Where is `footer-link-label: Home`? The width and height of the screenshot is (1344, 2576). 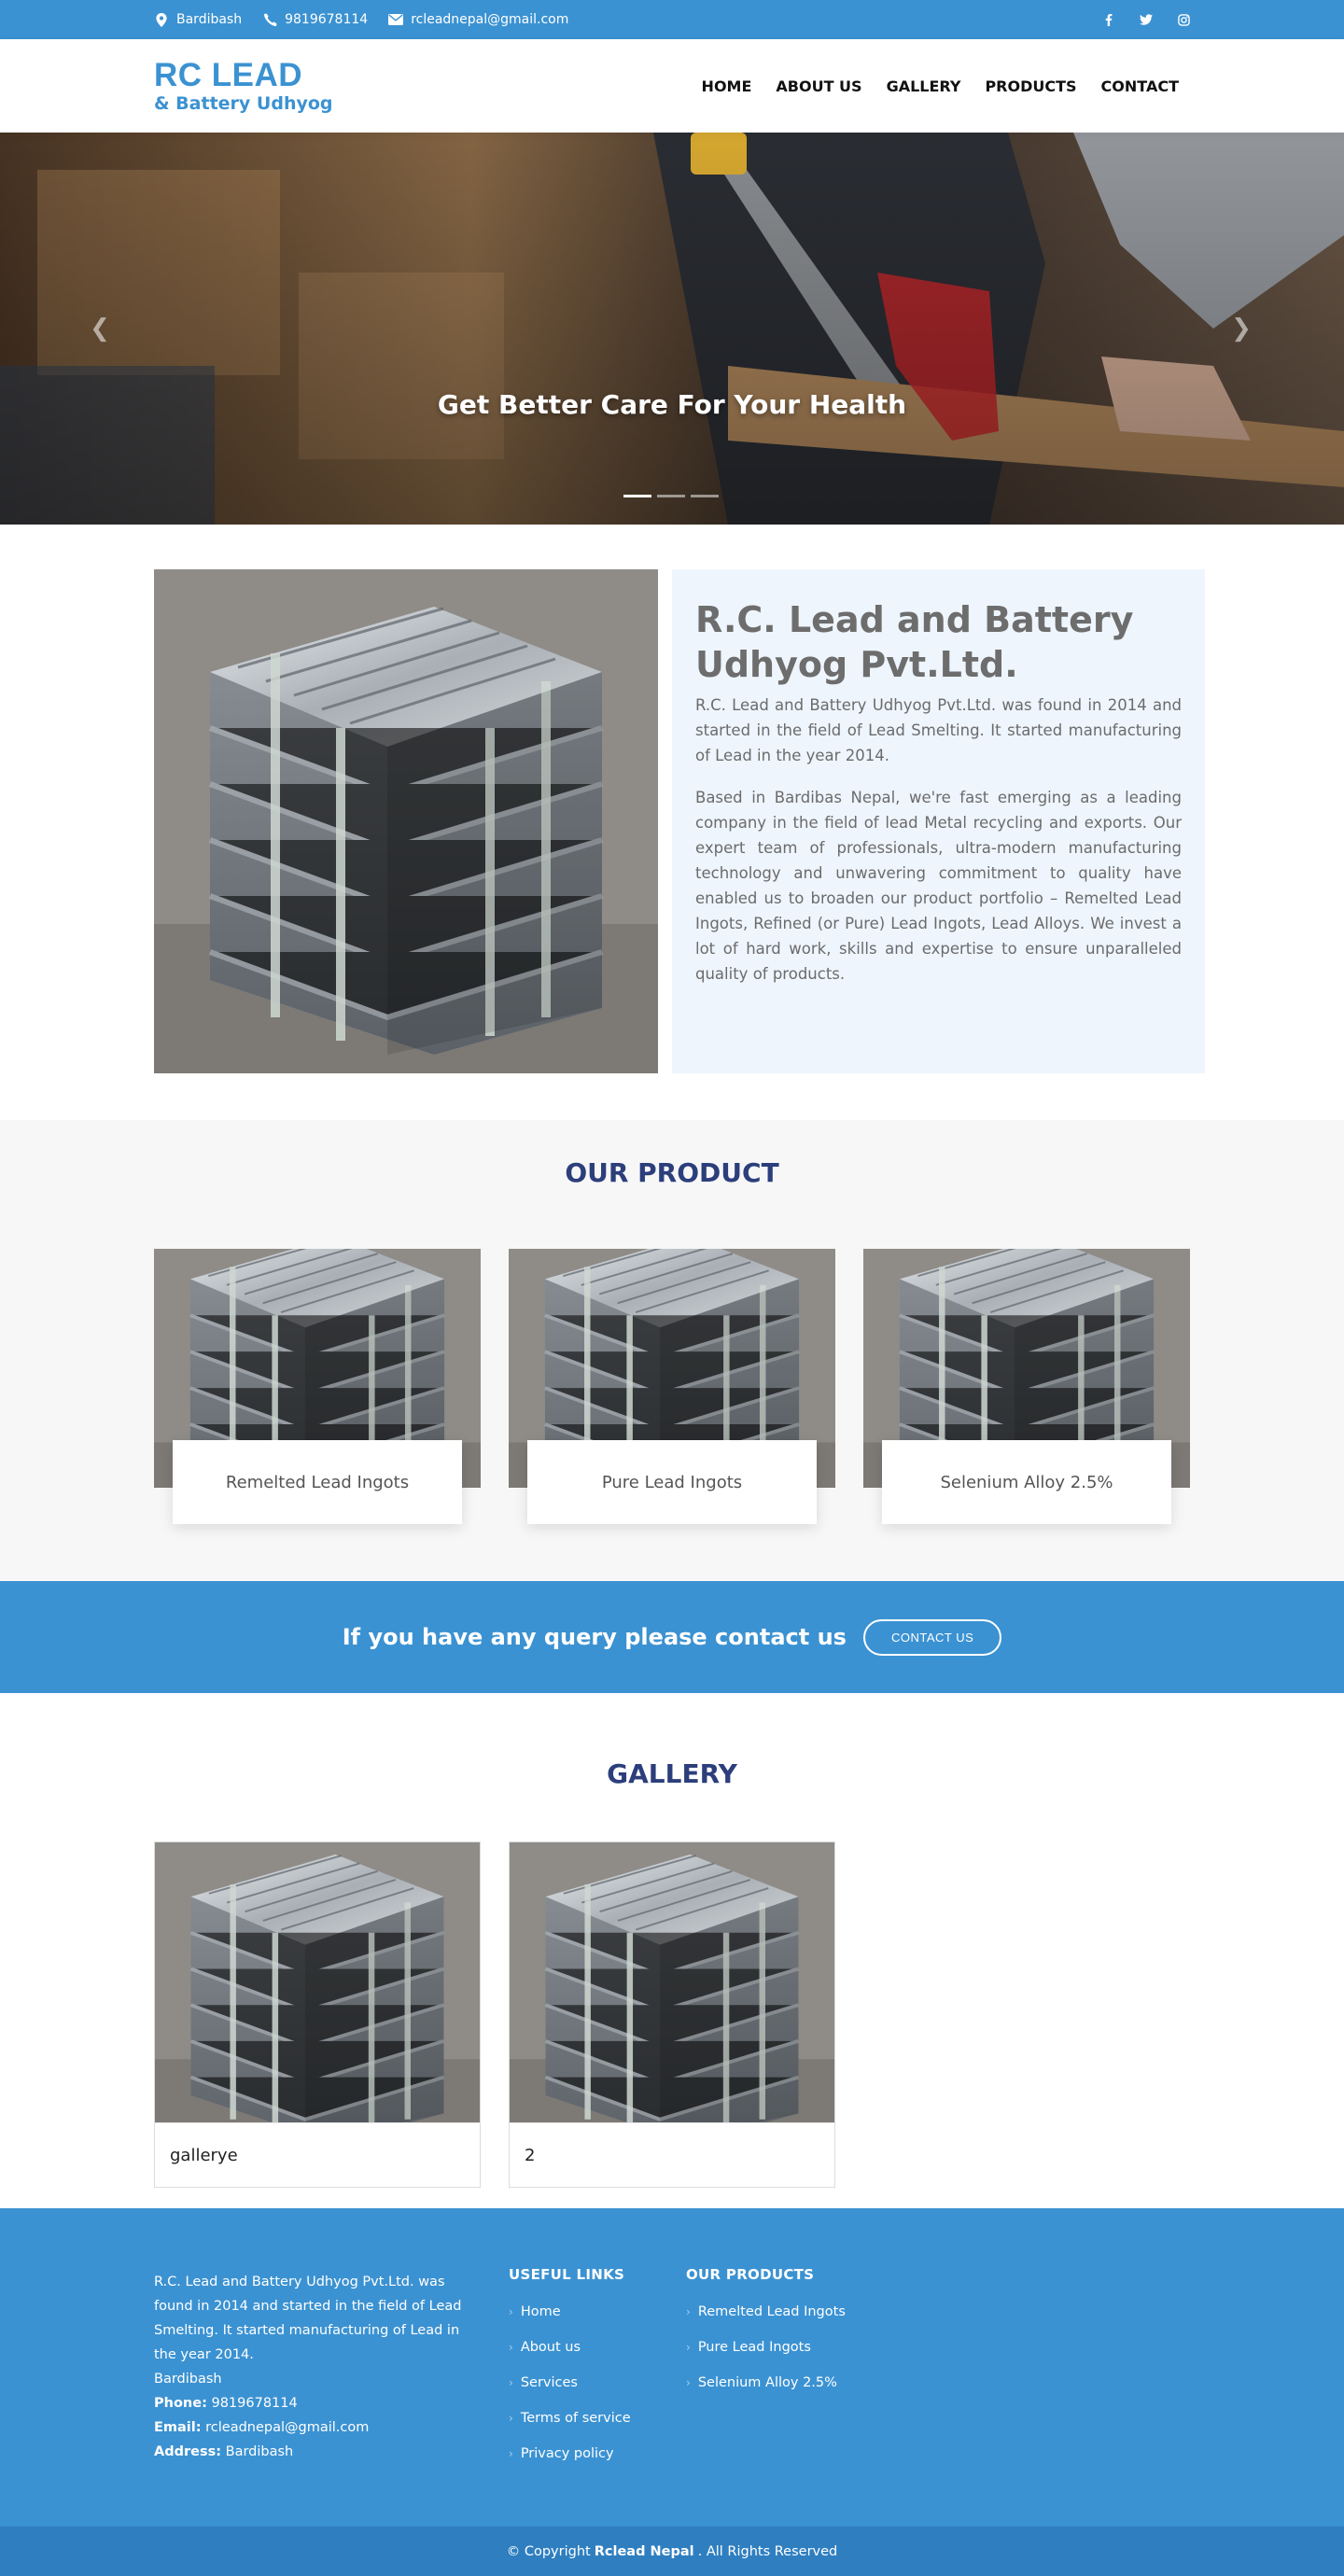 footer-link-label: Home is located at coordinates (540, 2311).